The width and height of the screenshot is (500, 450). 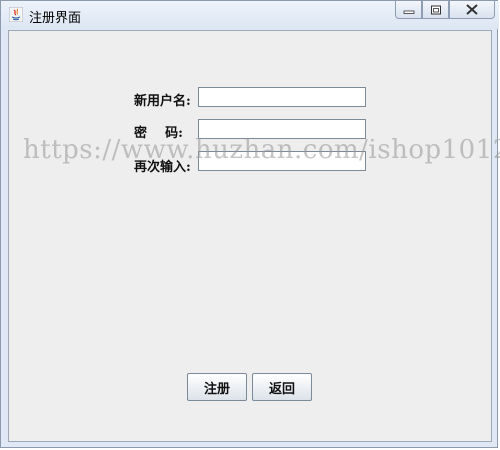 What do you see at coordinates (282, 161) in the screenshot?
I see `confirm-password-input` at bounding box center [282, 161].